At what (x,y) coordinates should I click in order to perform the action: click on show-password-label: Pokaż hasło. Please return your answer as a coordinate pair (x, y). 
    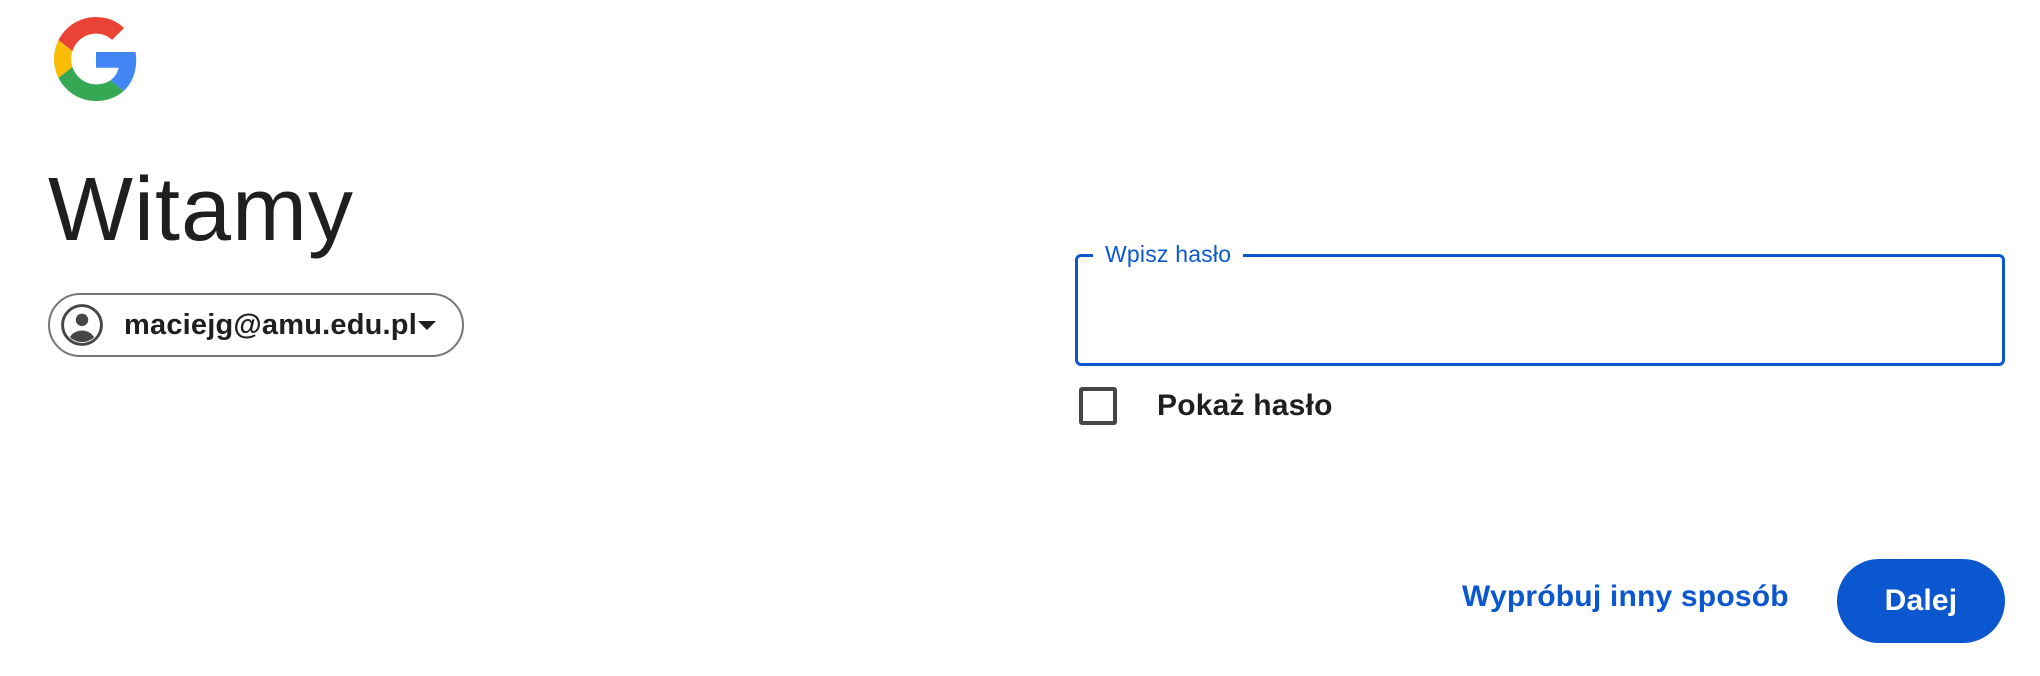
    Looking at the image, I should click on (1245, 405).